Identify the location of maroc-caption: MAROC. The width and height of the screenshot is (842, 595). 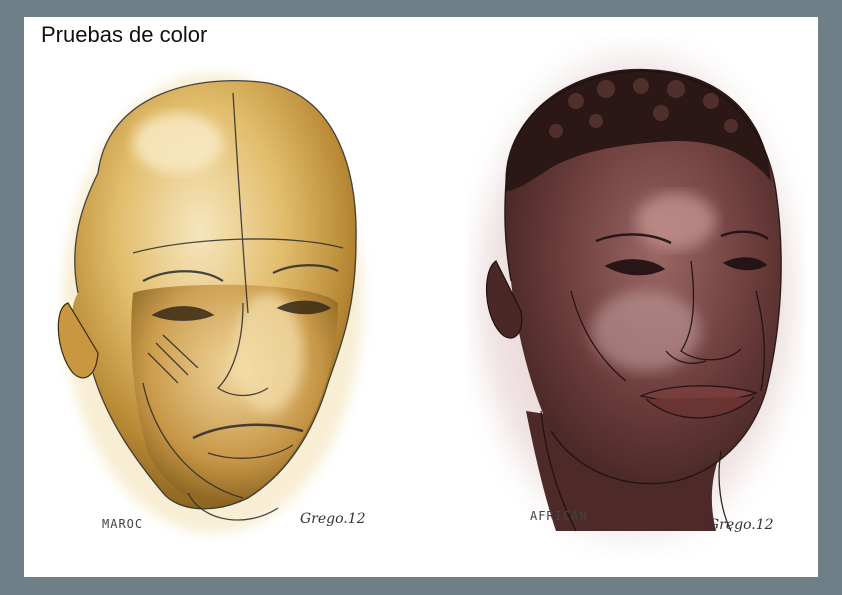
(123, 524).